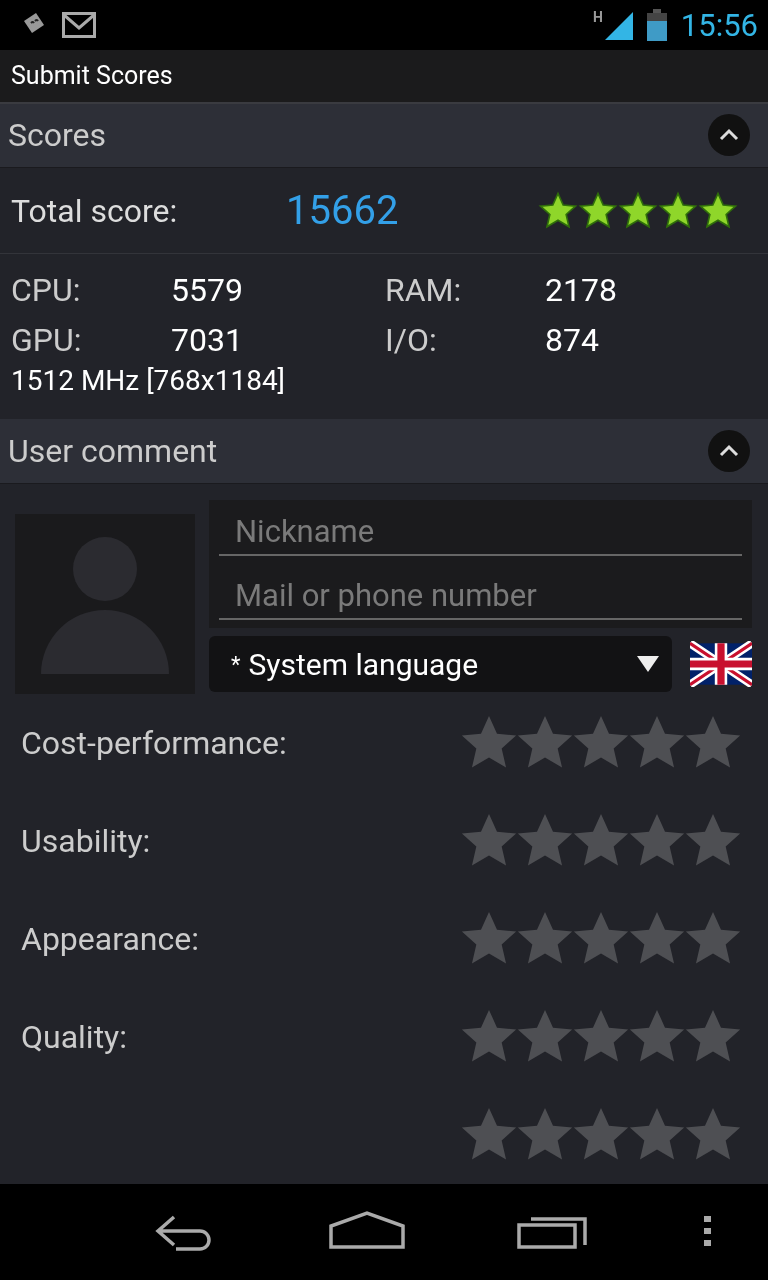  I want to click on mail-icon, so click(79, 25).